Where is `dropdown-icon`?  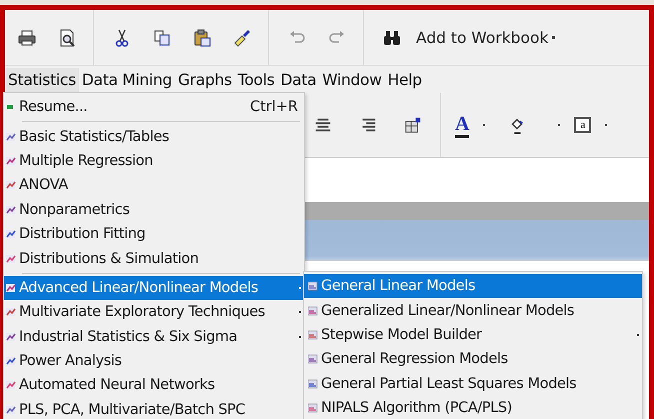 dropdown-icon is located at coordinates (554, 37).